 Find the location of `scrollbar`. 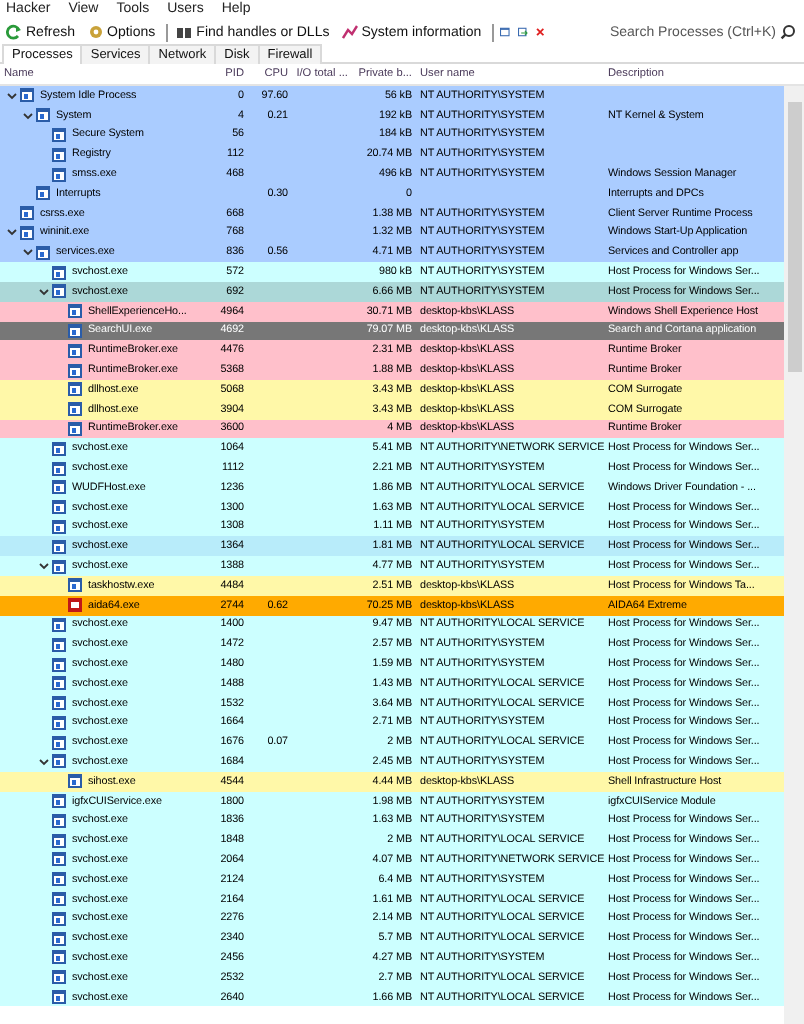

scrollbar is located at coordinates (794, 555).